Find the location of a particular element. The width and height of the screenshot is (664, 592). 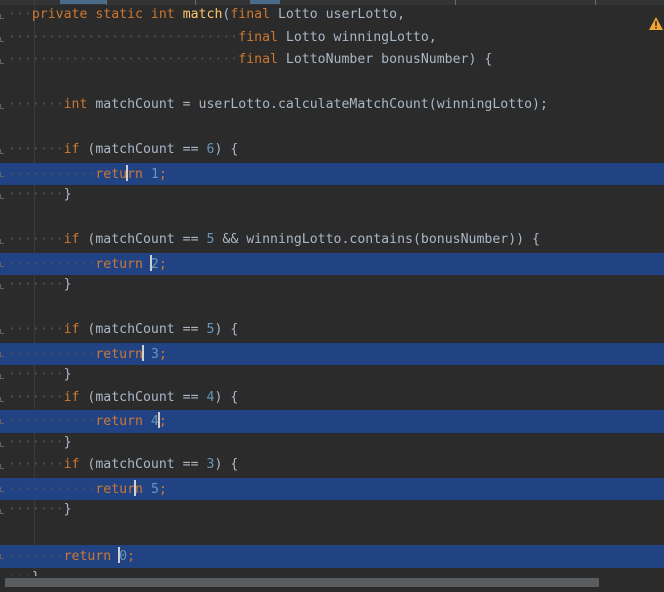

code-line-text: ·······return 0; is located at coordinates (71, 555).